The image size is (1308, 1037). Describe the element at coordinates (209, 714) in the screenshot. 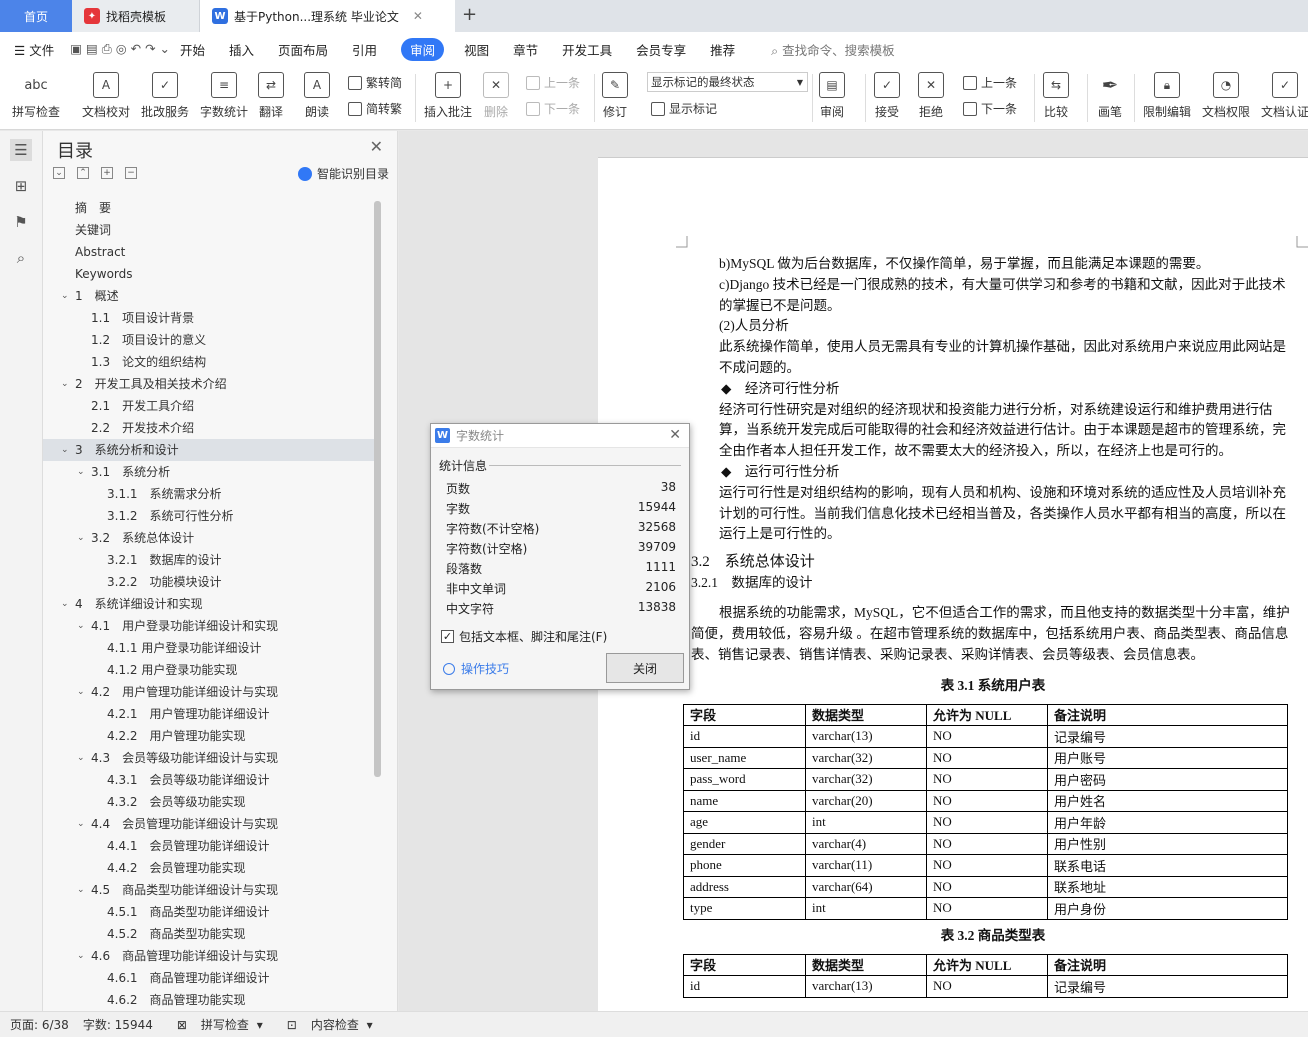

I see `toc-item: 4.2.1 用户管理功能详细设计` at that location.